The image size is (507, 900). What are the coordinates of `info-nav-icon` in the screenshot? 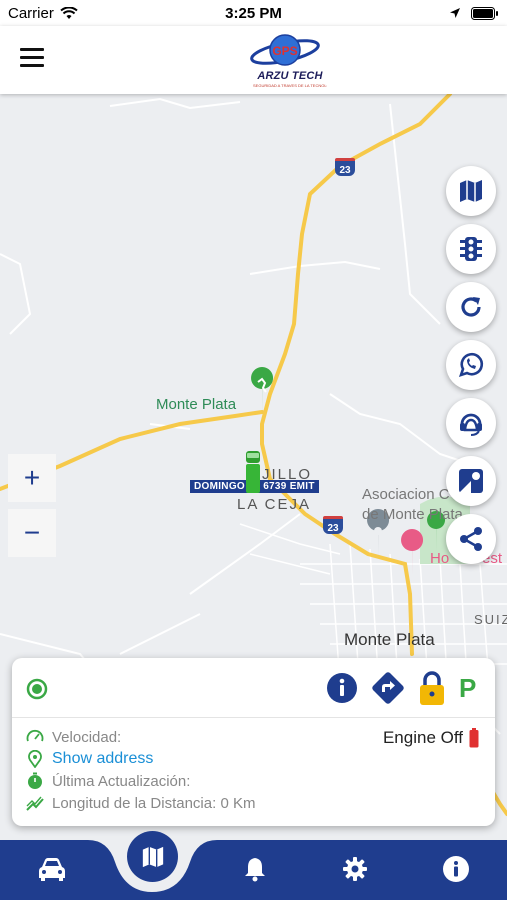 It's located at (456, 869).